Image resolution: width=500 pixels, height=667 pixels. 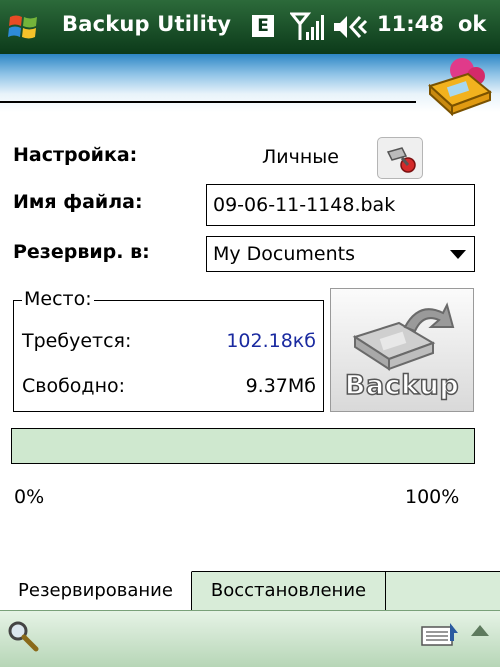 I want to click on filename-label: Имя файла:, so click(x=78, y=202).